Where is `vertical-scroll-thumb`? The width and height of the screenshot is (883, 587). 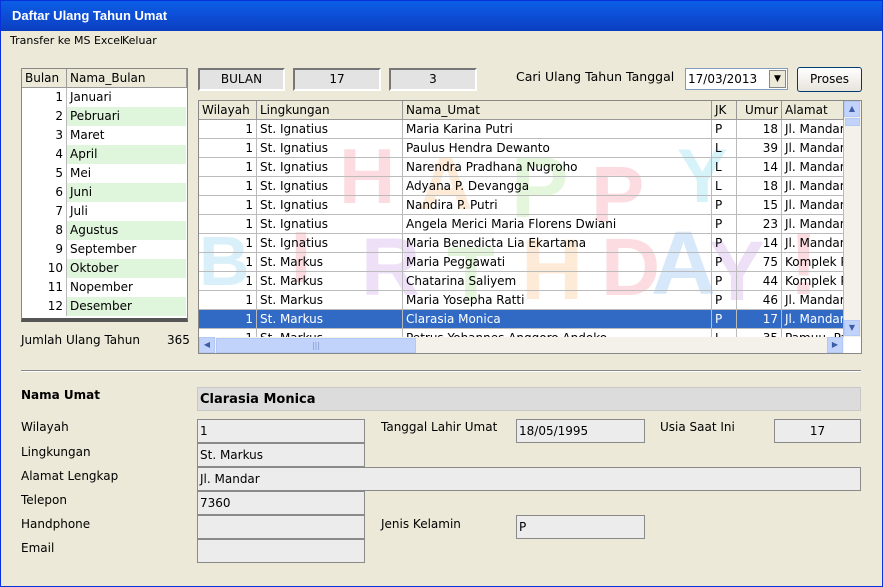 vertical-scroll-thumb is located at coordinates (852, 122).